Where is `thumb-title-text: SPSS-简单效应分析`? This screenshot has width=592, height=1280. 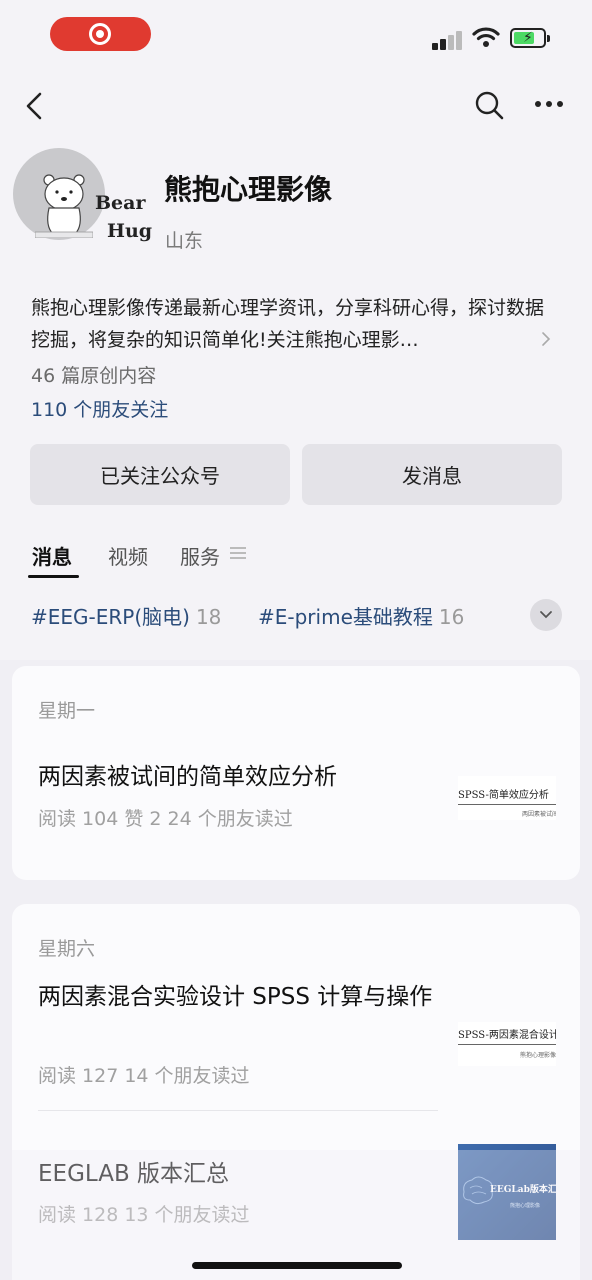
thumb-title-text: SPSS-简单效应分析 is located at coordinates (503, 795).